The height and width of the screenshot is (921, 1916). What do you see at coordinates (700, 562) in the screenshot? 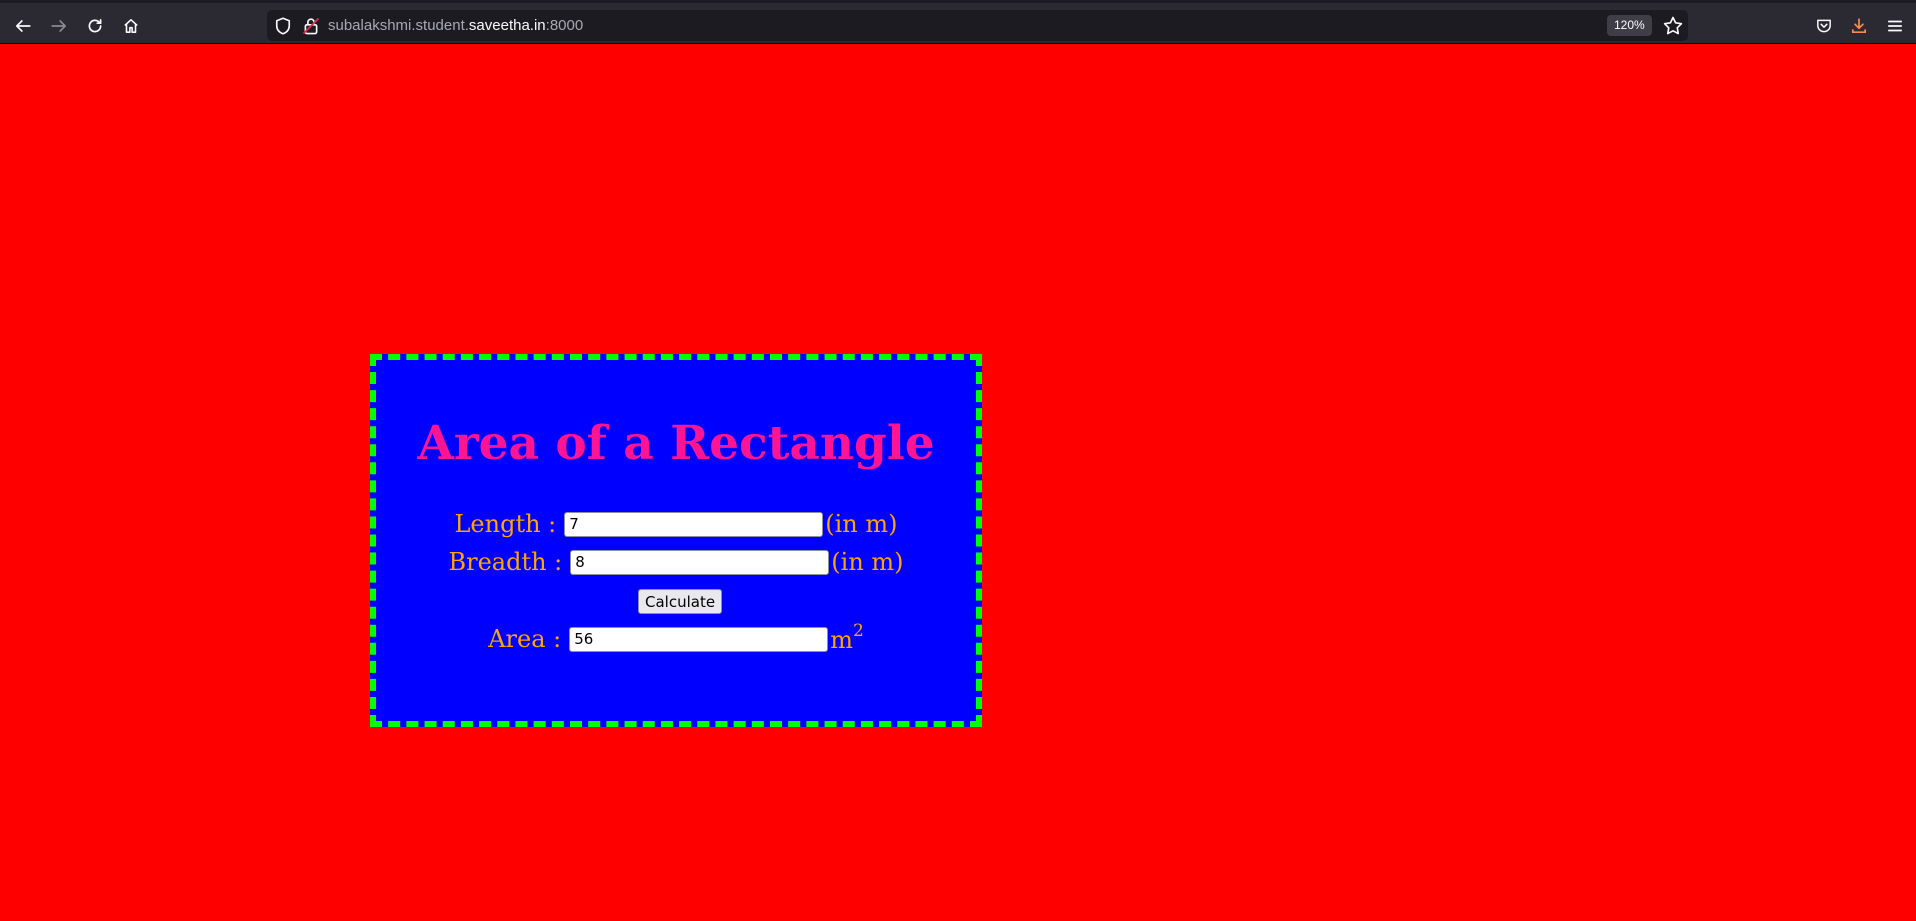
I see `breadth-input` at bounding box center [700, 562].